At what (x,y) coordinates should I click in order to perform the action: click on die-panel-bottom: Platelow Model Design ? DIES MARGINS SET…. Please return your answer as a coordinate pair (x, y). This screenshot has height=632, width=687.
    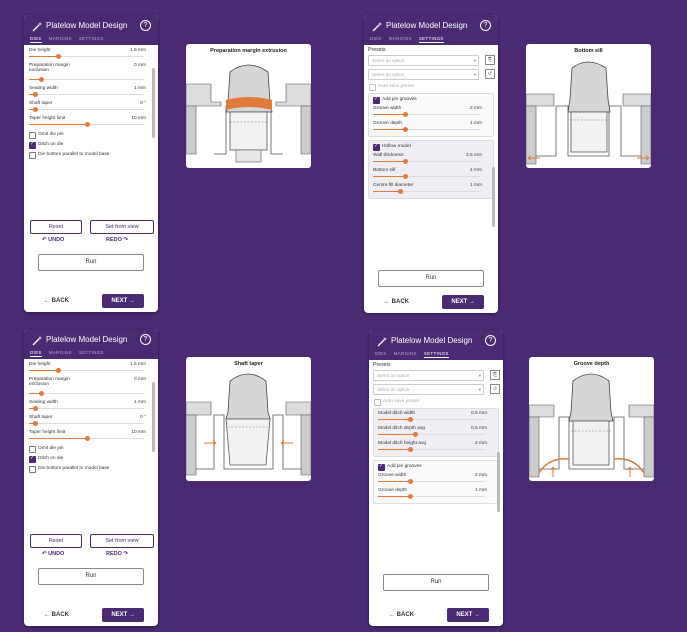
    Looking at the image, I should click on (91, 477).